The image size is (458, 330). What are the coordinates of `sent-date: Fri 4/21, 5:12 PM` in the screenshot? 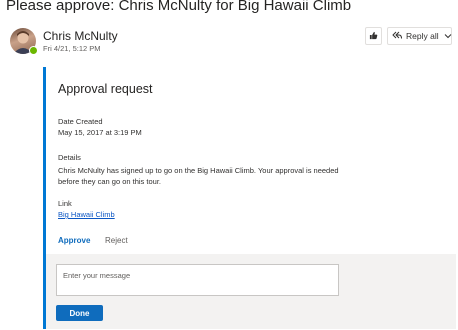 It's located at (72, 48).